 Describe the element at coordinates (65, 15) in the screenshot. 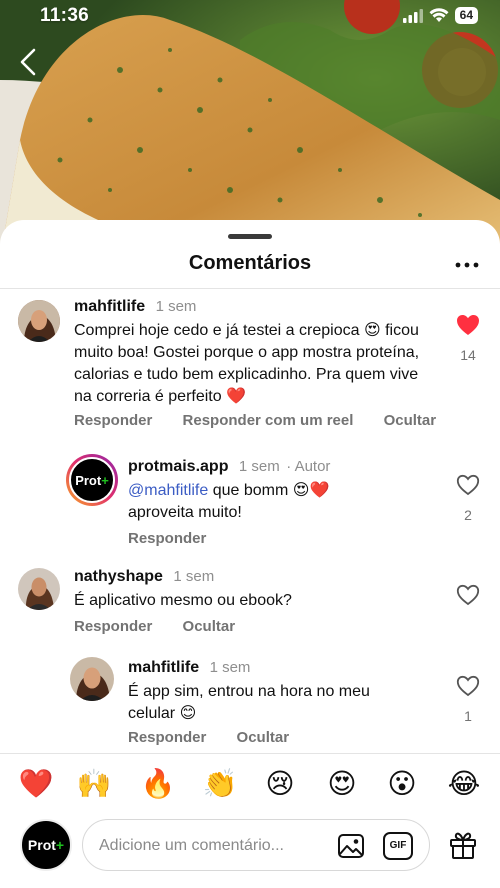

I see `status-time: 11:36` at that location.